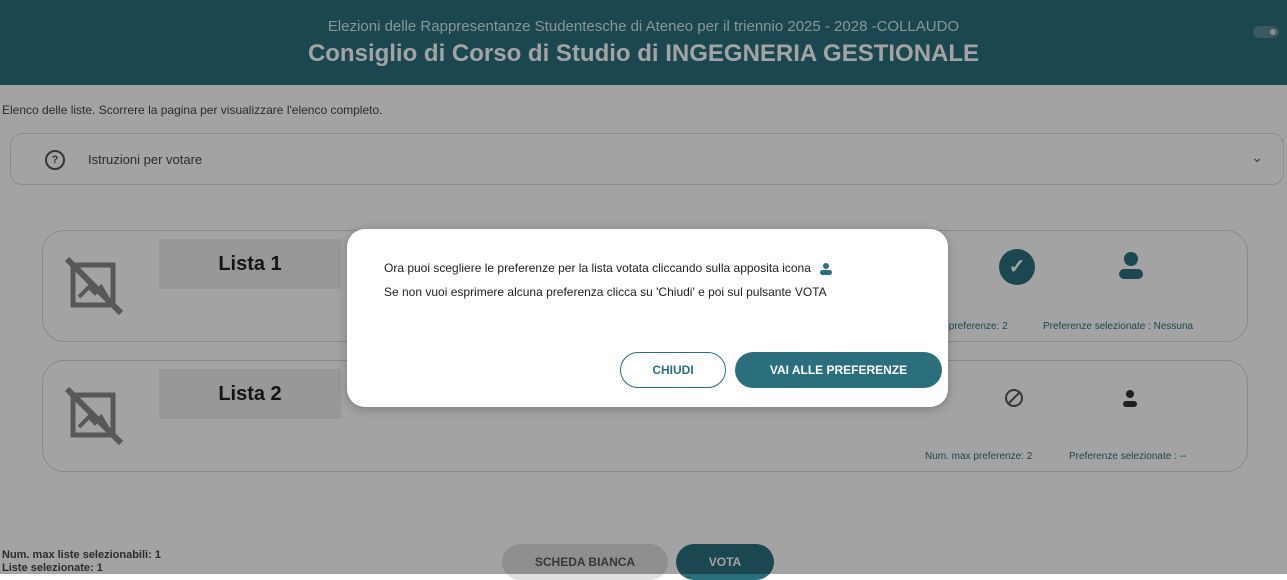 This screenshot has height=580, width=1287. I want to click on close-button: CHIUDI, so click(673, 370).